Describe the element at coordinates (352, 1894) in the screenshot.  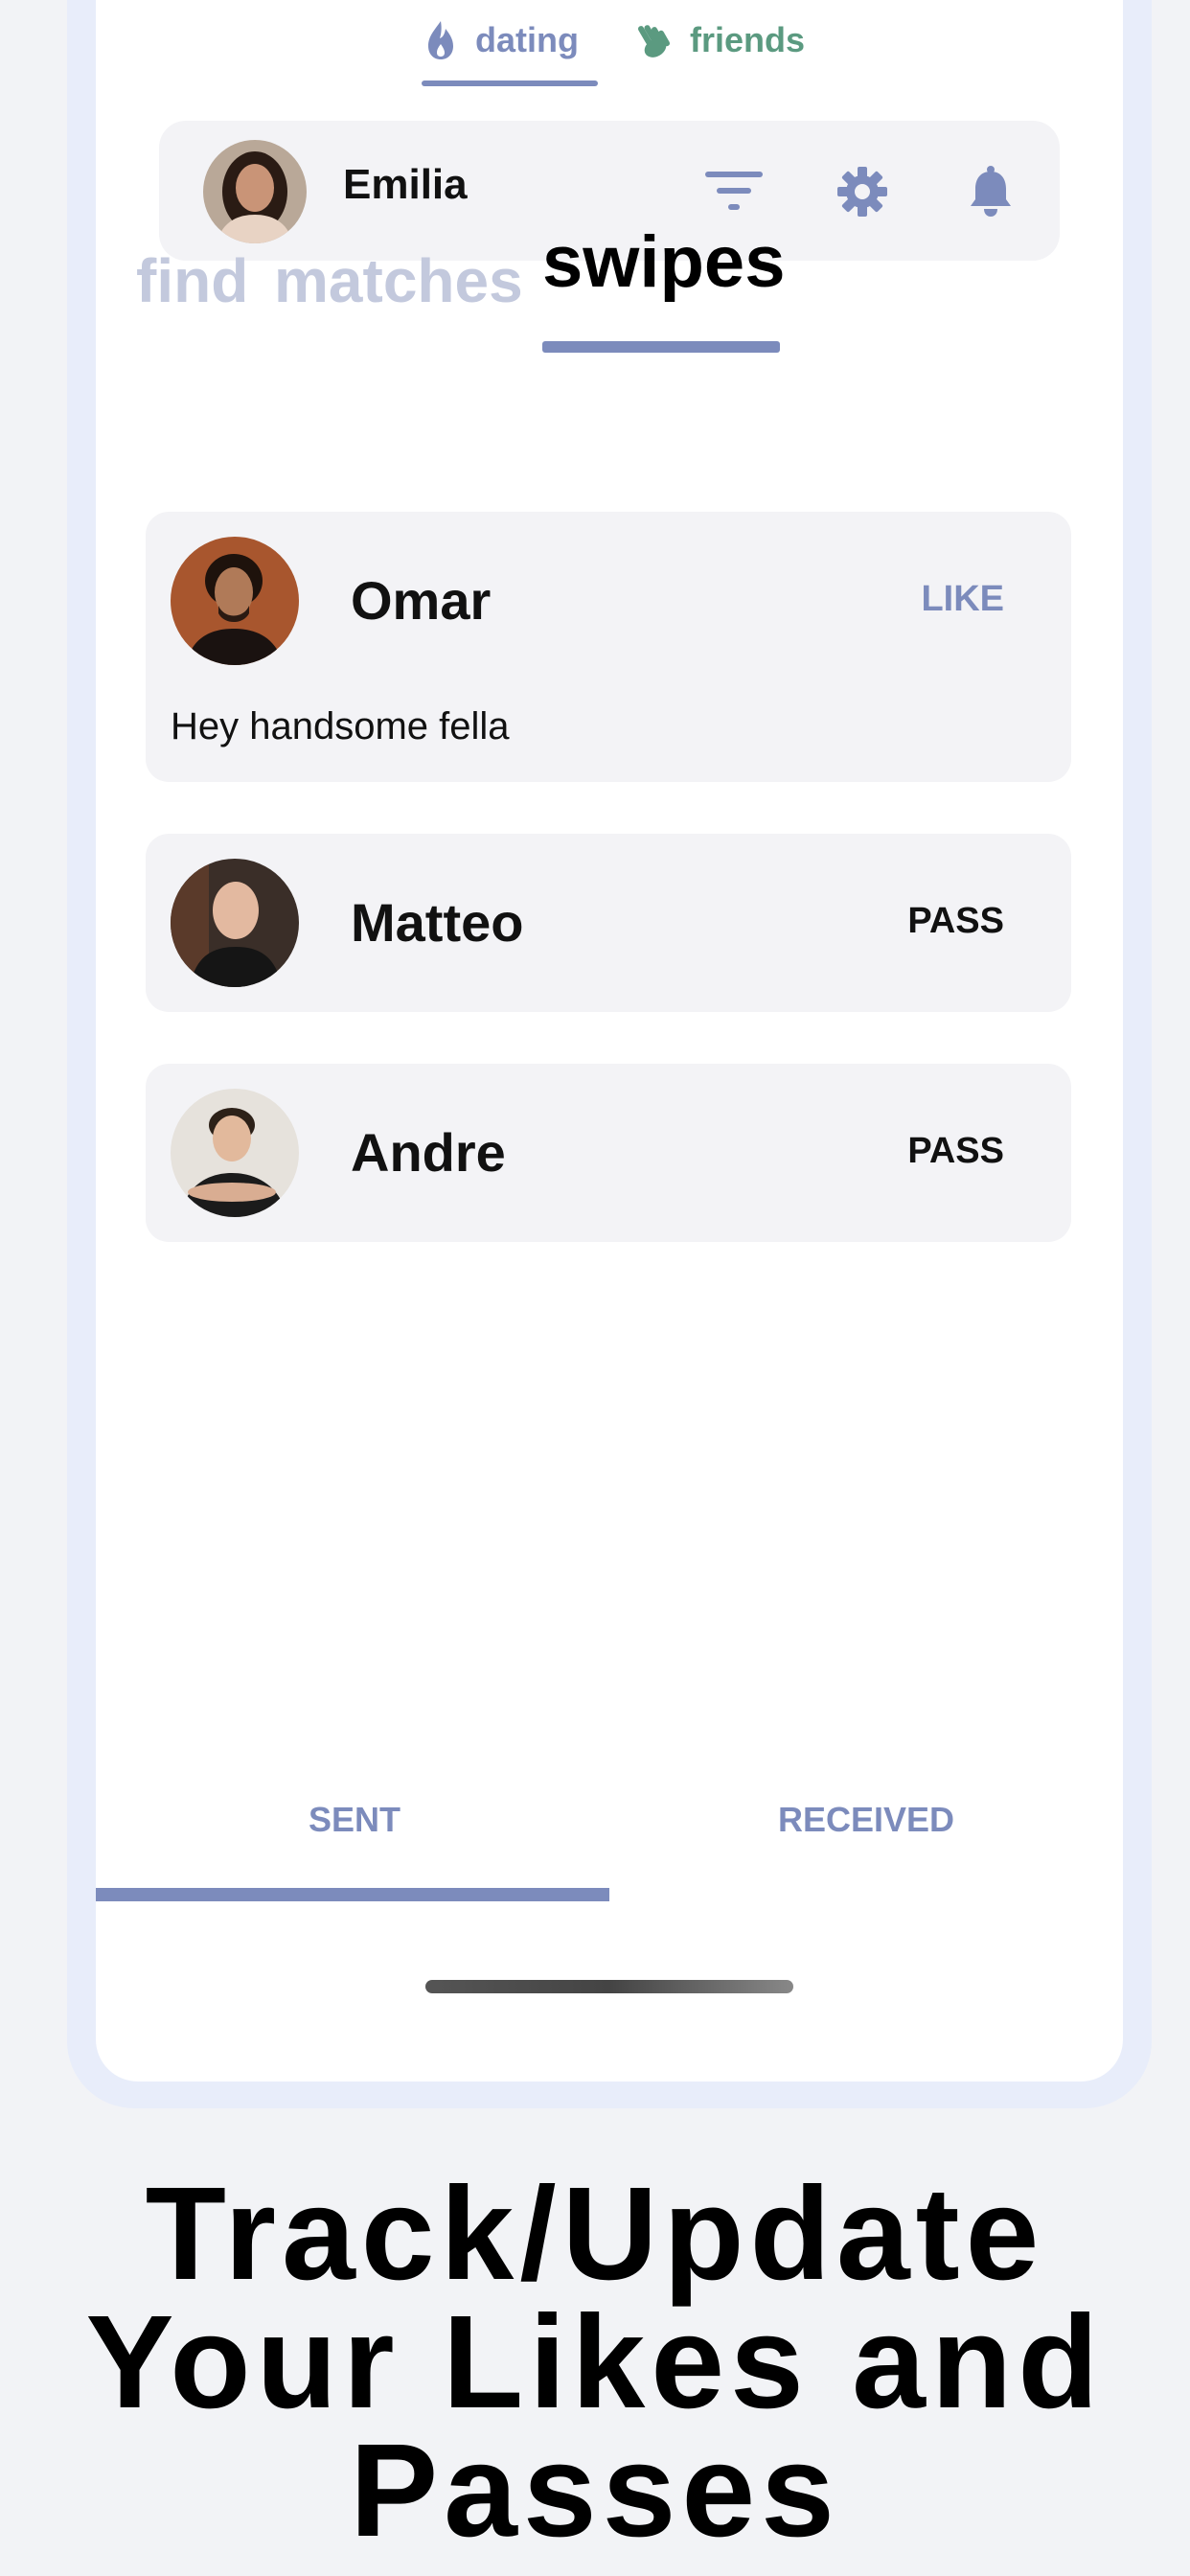
I see `bottom-tab-indicator` at that location.